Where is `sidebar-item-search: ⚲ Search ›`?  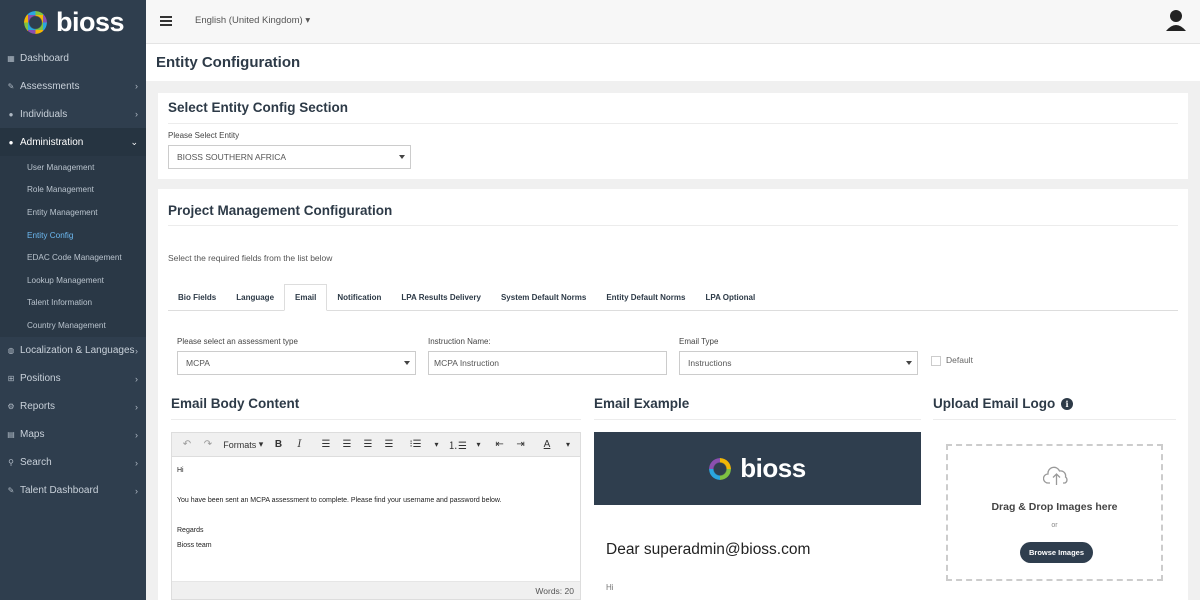 sidebar-item-search: ⚲ Search › is located at coordinates (73, 463).